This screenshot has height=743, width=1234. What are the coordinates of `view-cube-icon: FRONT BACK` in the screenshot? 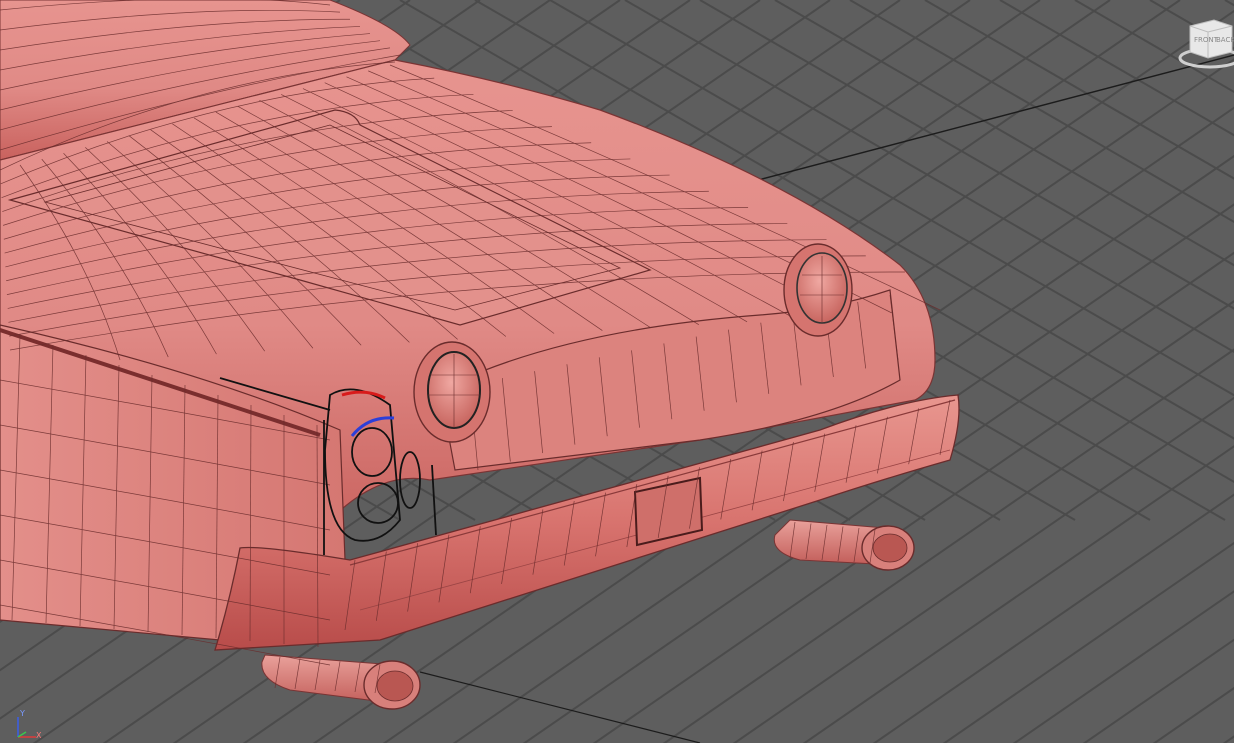 It's located at (1204, 44).